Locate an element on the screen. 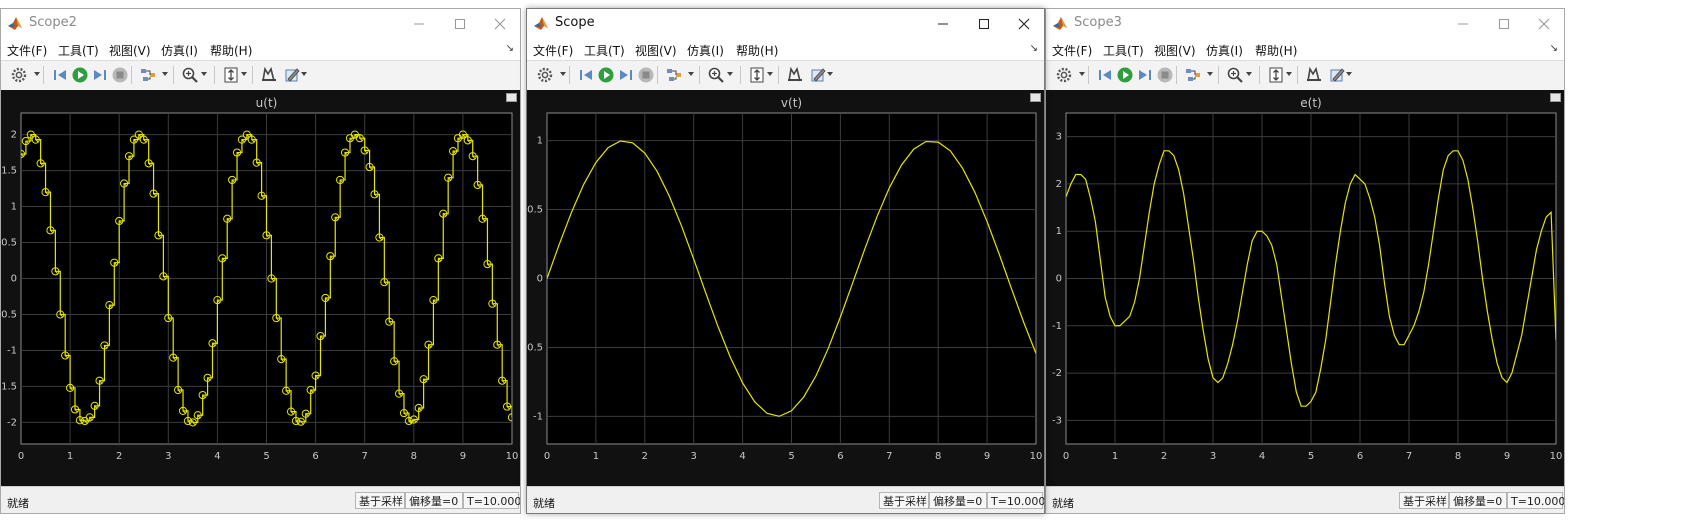 The height and width of the screenshot is (527, 1695). y-tick-label: 0 is located at coordinates (540, 279).